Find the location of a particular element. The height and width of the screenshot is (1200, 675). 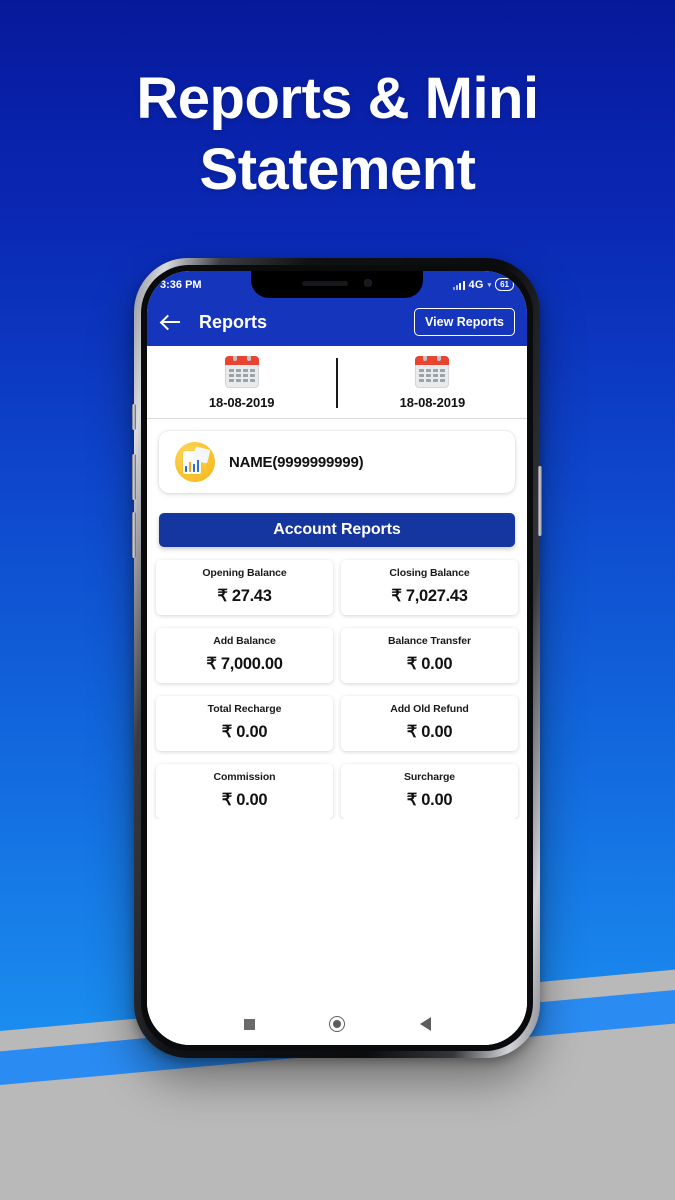

network-activity-icon: ▾ is located at coordinates (489, 285).